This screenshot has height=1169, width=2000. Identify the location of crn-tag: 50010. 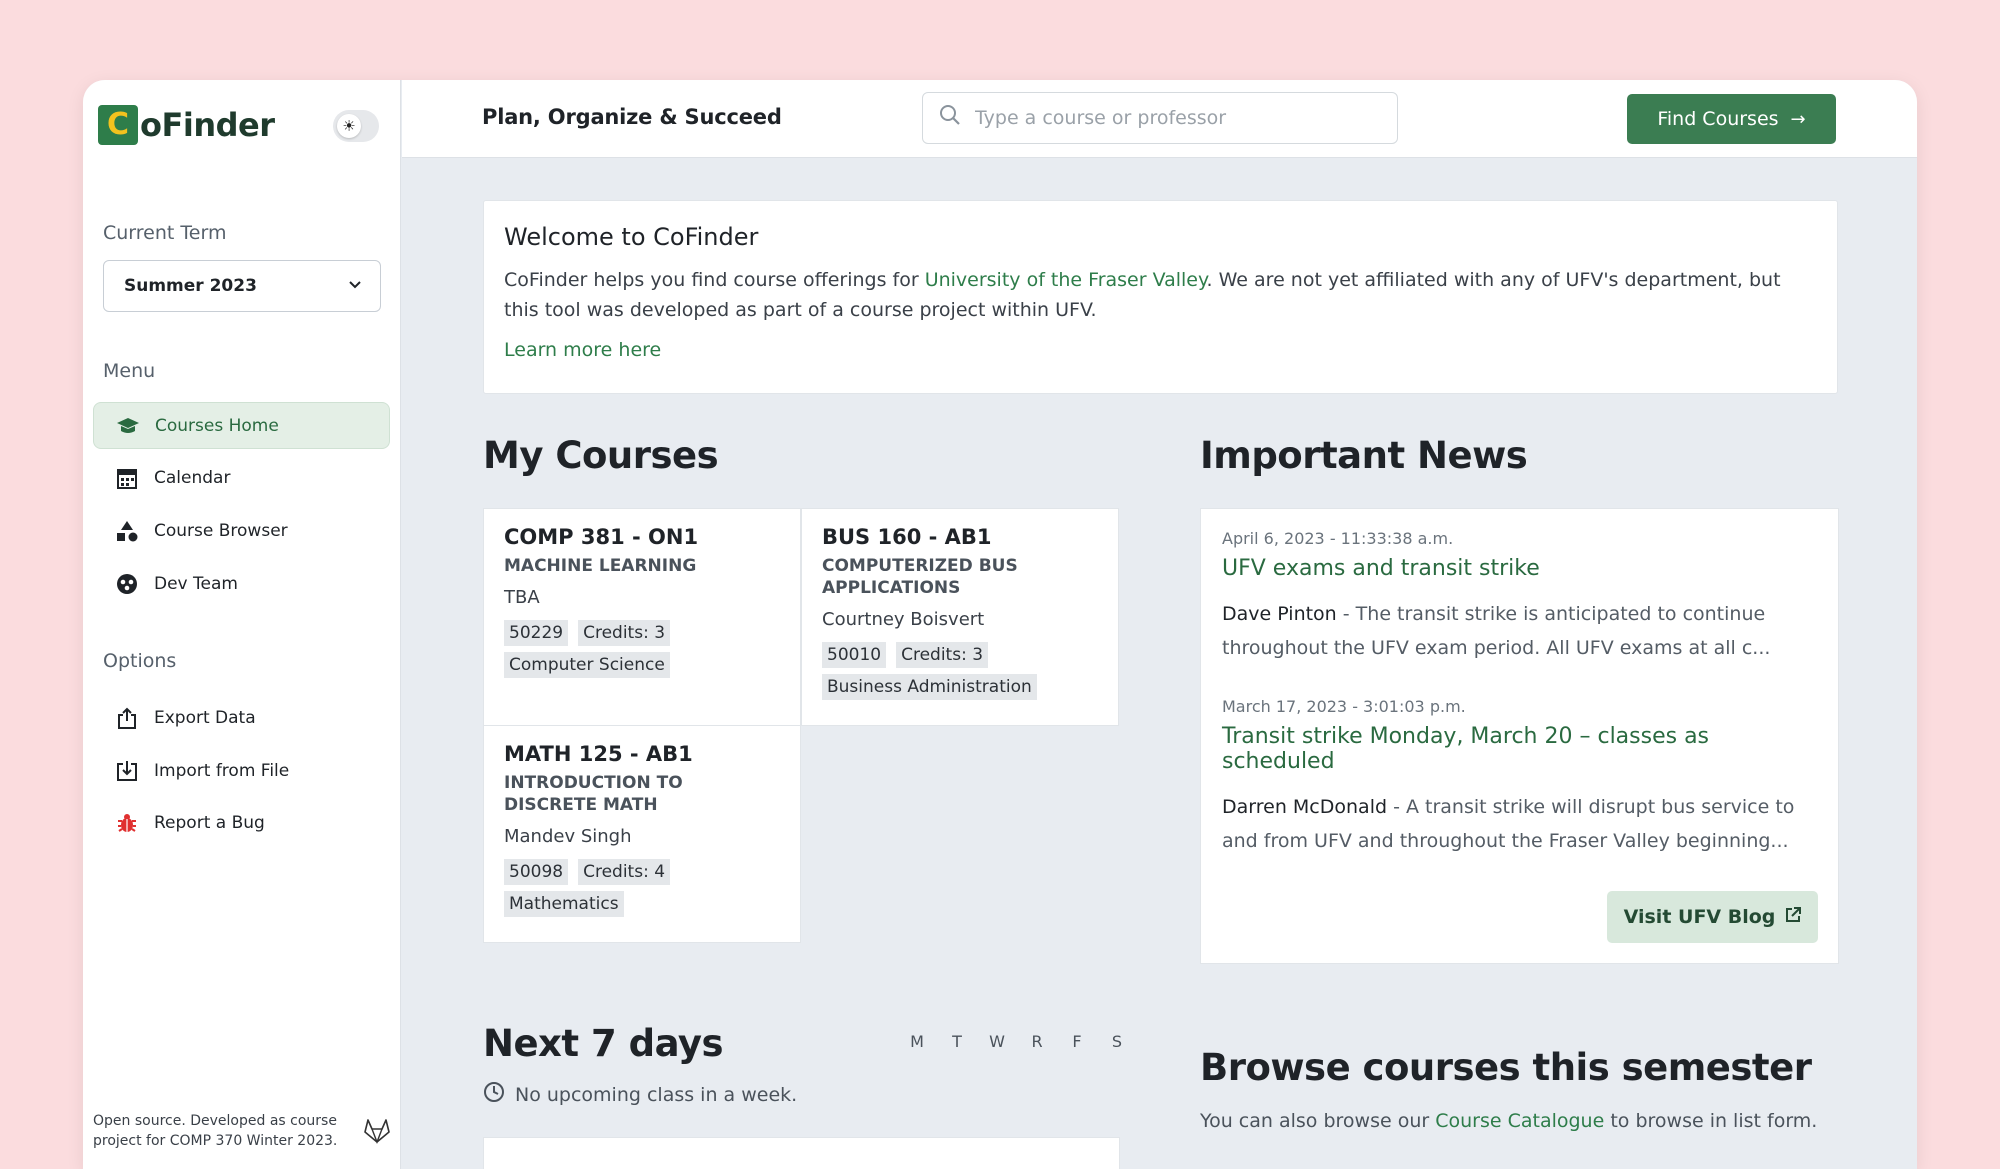
(854, 655).